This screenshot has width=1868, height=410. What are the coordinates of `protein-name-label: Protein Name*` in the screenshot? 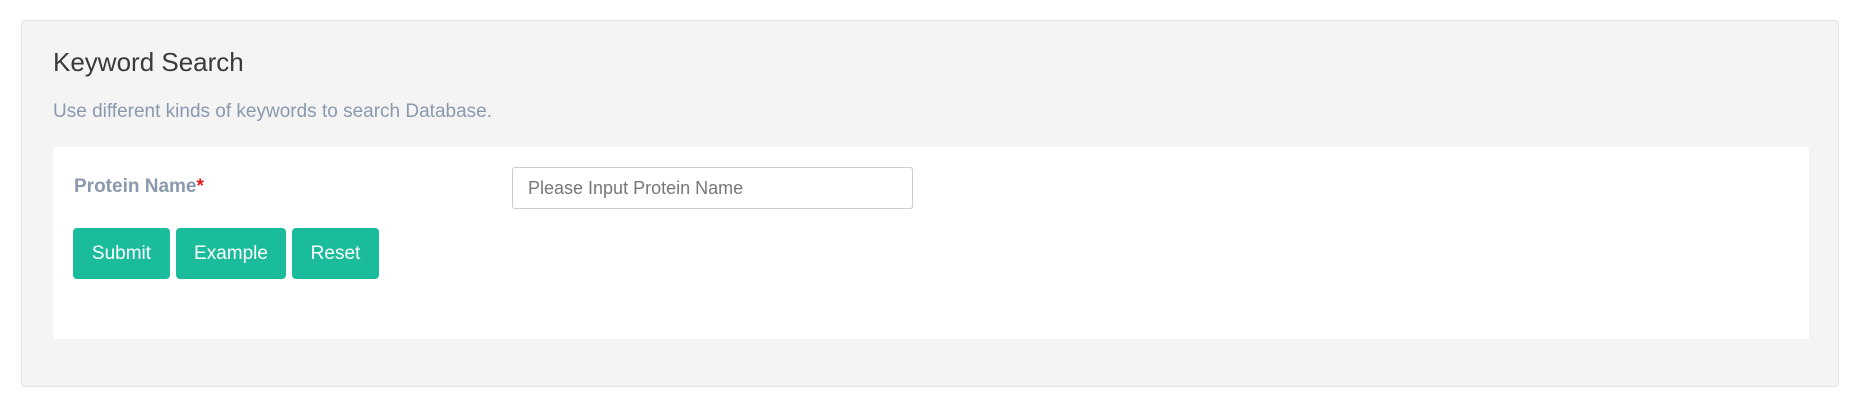 It's located at (139, 187).